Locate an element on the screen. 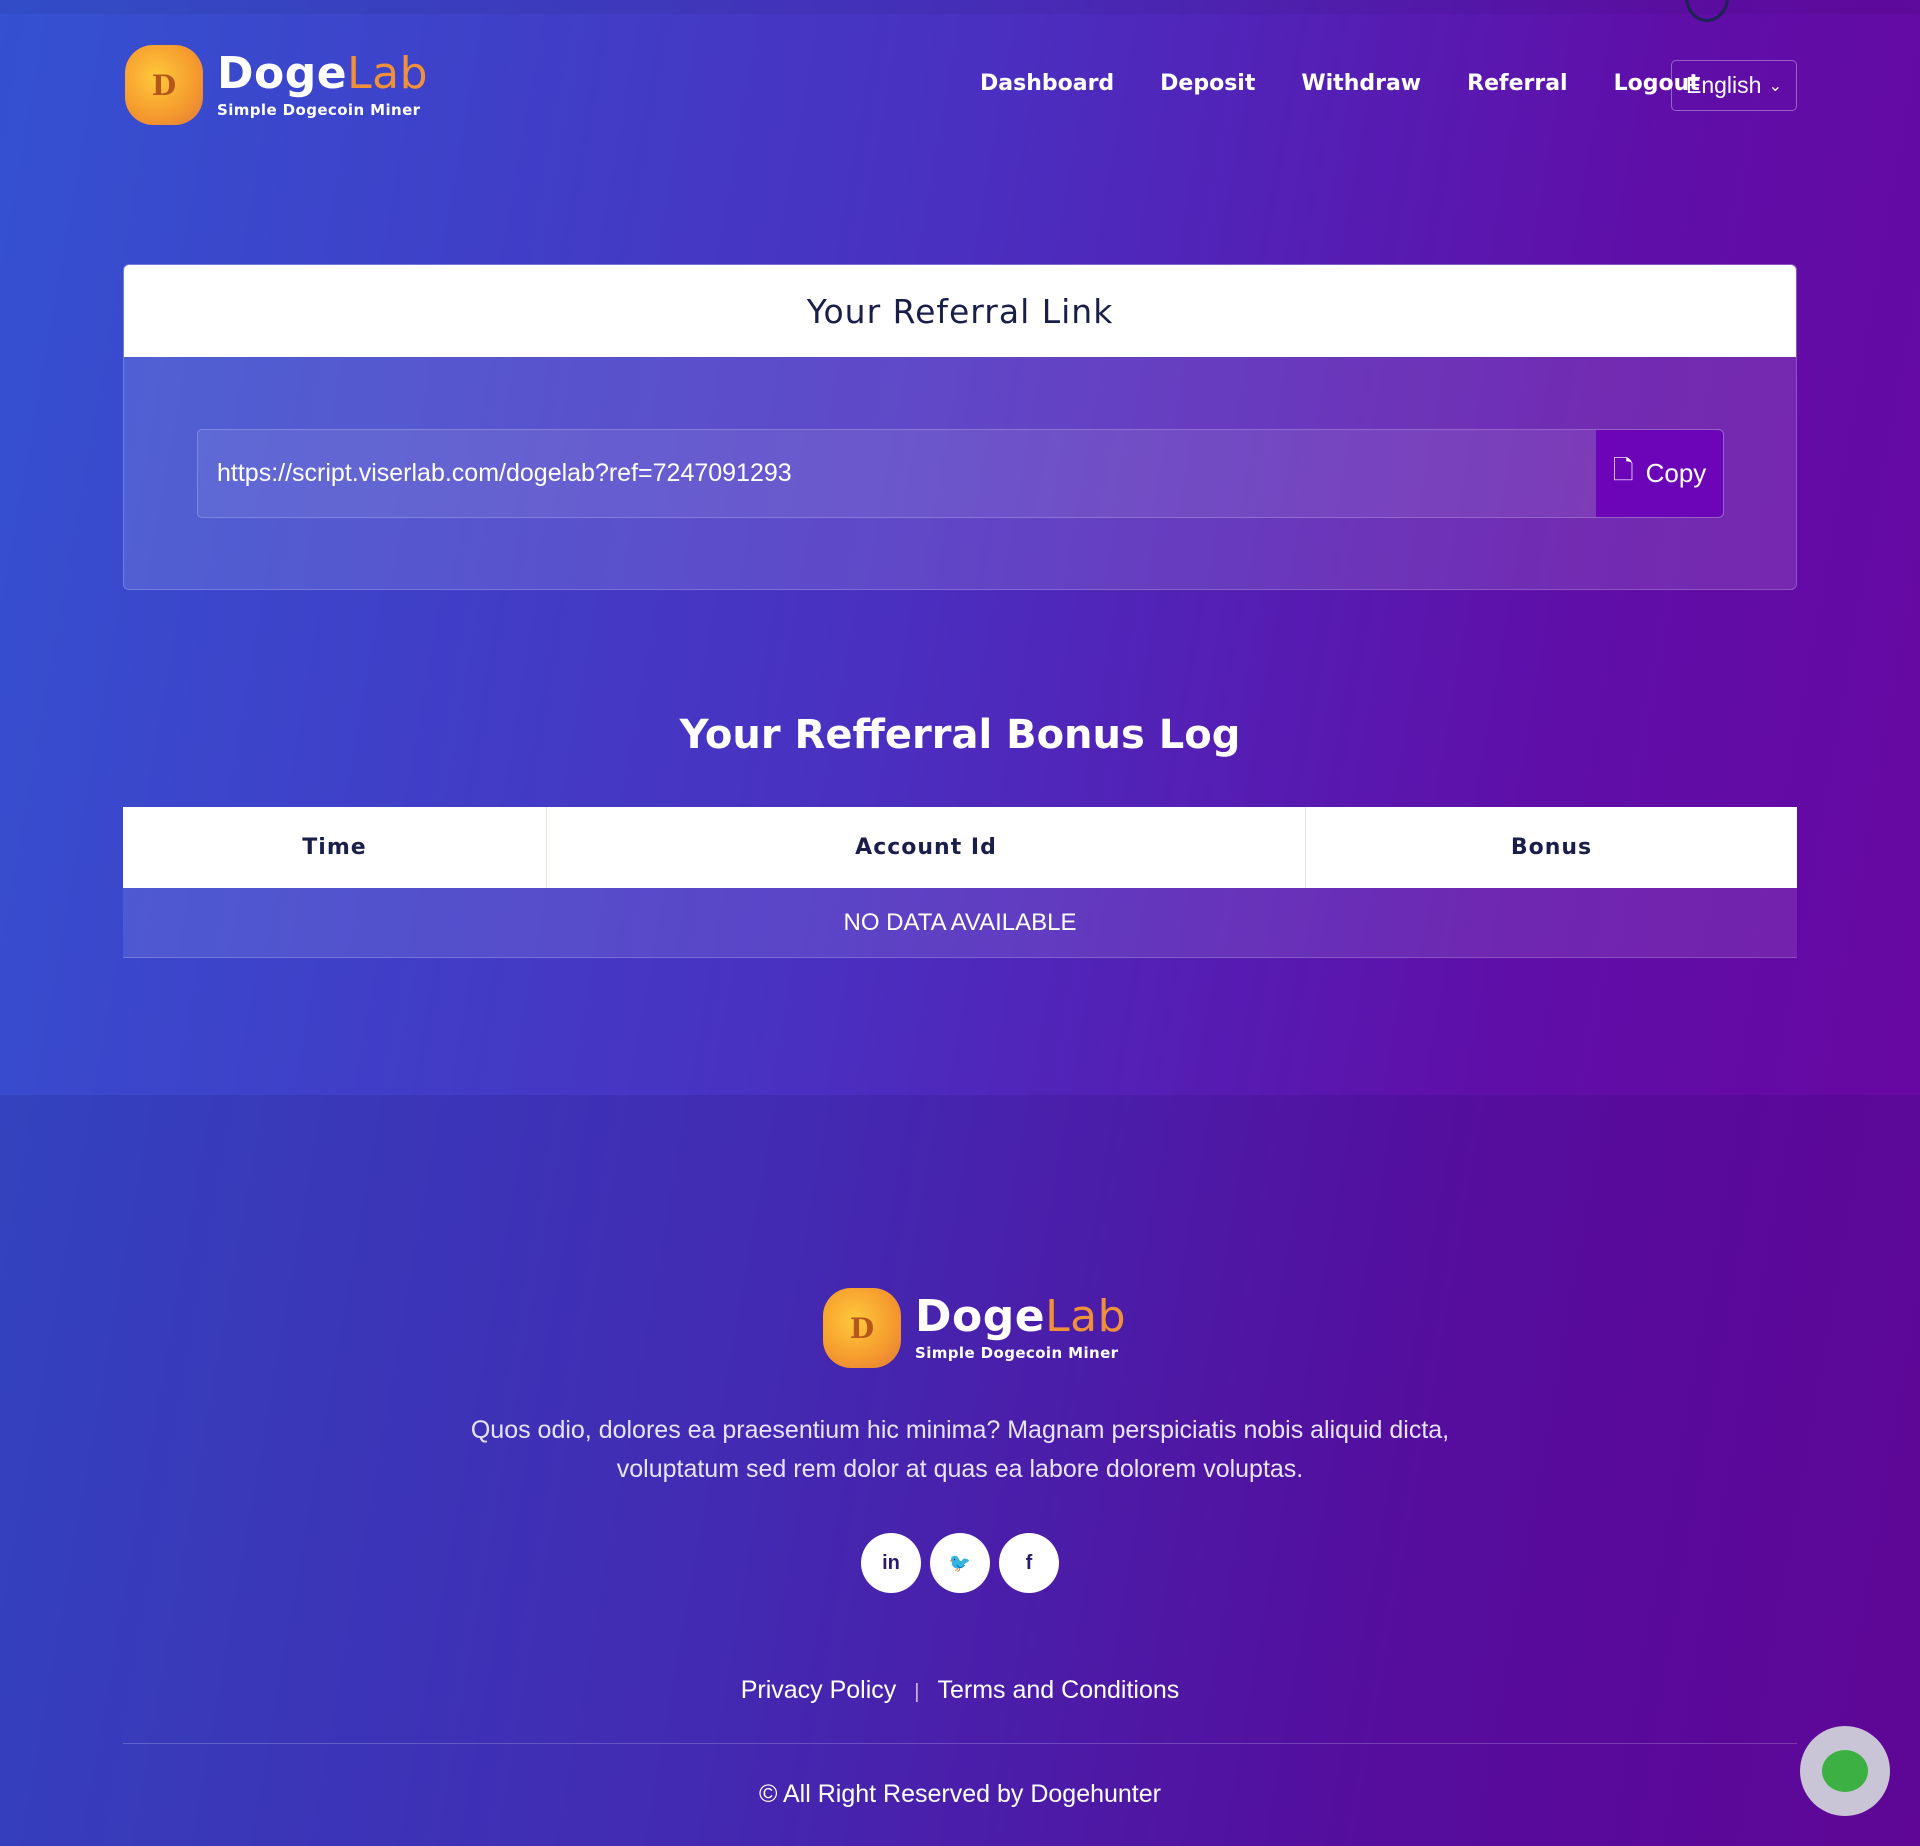 This screenshot has height=1846, width=1920. linkedin-icon: in is located at coordinates (891, 1563).